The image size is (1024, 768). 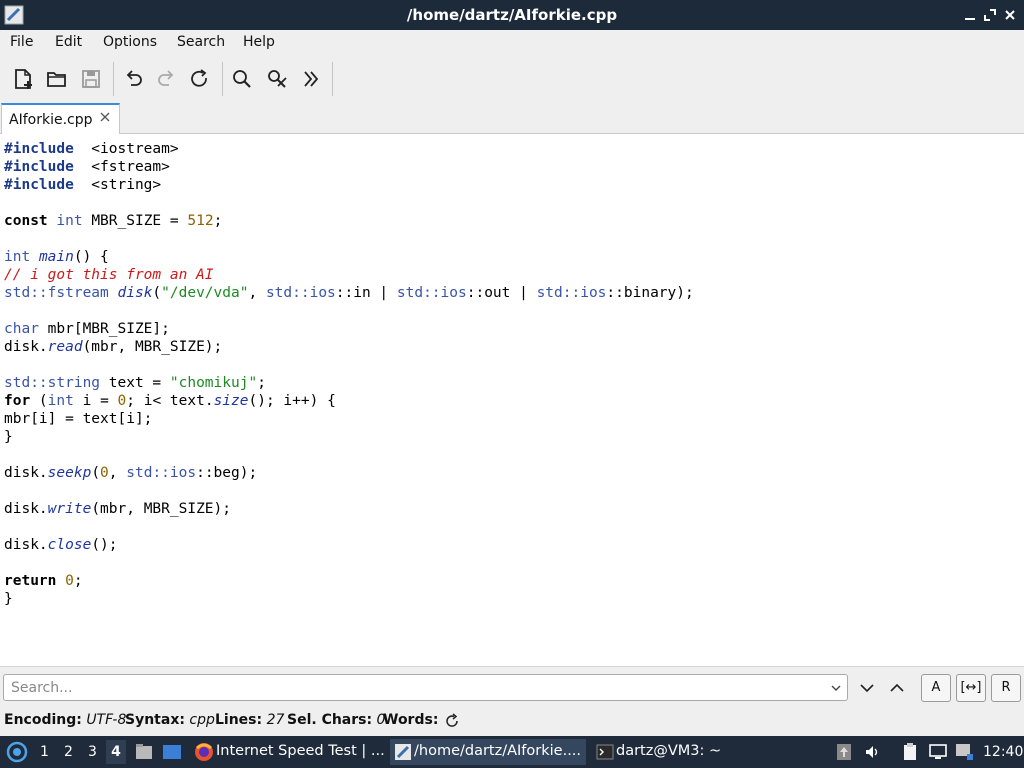 I want to click on title-bar: /home/dartz/AIforkie.cpp, so click(x=512, y=15).